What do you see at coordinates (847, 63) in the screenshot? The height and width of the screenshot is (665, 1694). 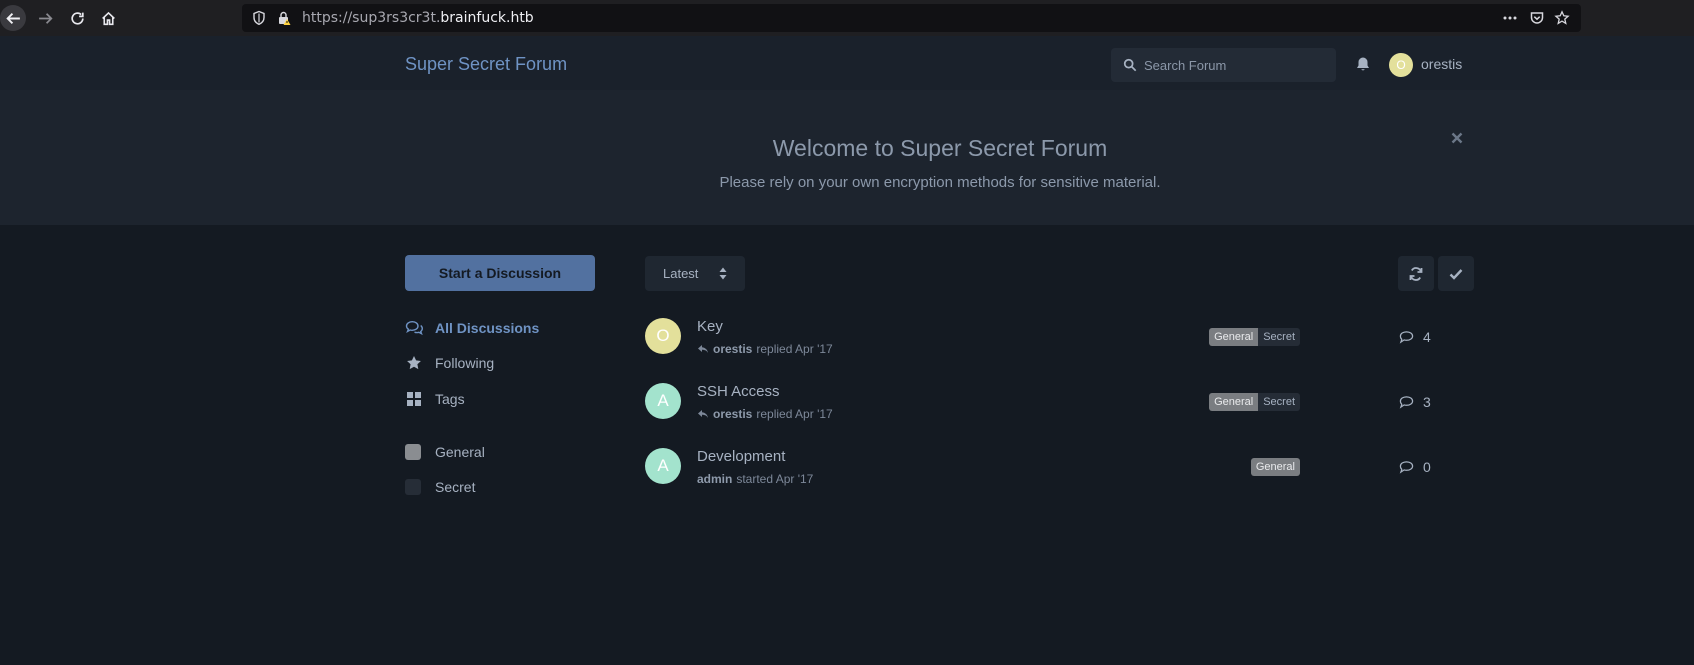 I see `forum-header: Super Secret Forum O orestis` at bounding box center [847, 63].